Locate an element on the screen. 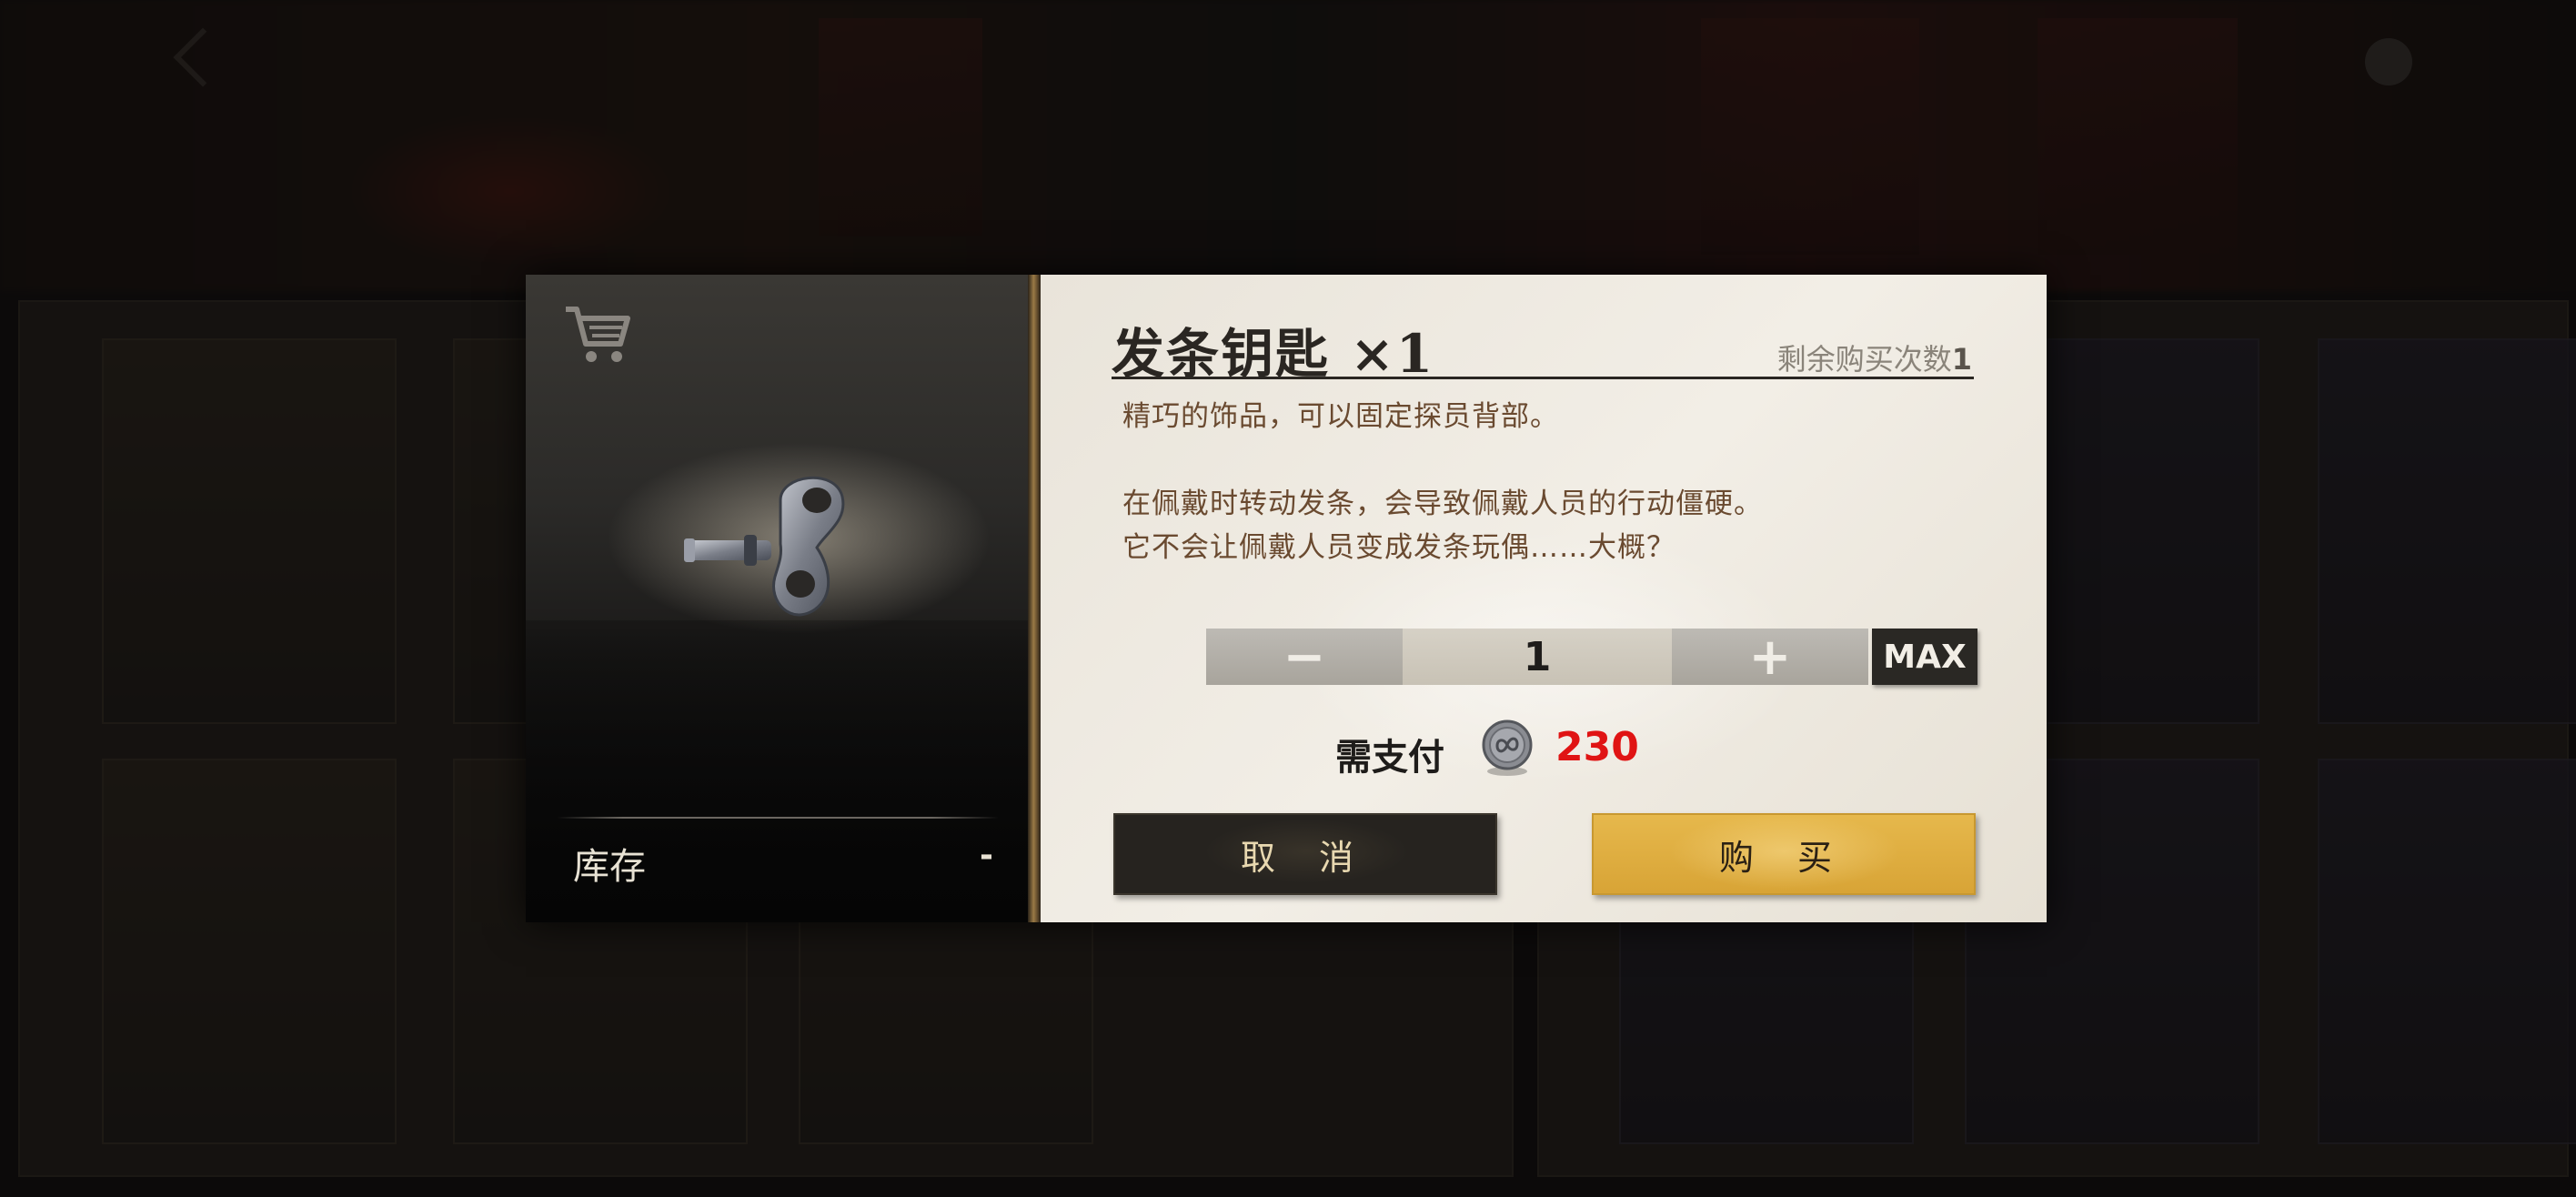 The image size is (2576, 1197). remaining-label: 剩余购买次数 is located at coordinates (1864, 359).